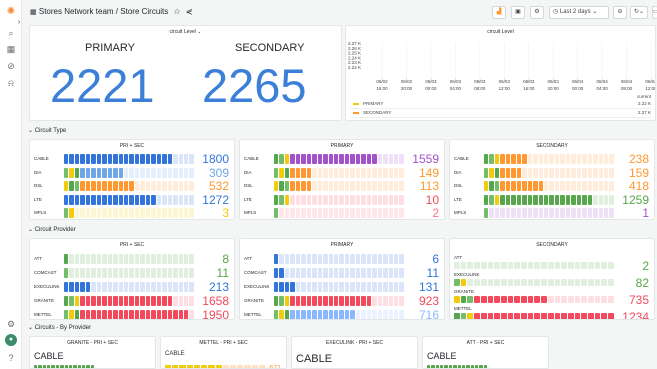 This screenshot has height=369, width=657. What do you see at coordinates (11, 340) in the screenshot?
I see `avatar-icon: ●` at bounding box center [11, 340].